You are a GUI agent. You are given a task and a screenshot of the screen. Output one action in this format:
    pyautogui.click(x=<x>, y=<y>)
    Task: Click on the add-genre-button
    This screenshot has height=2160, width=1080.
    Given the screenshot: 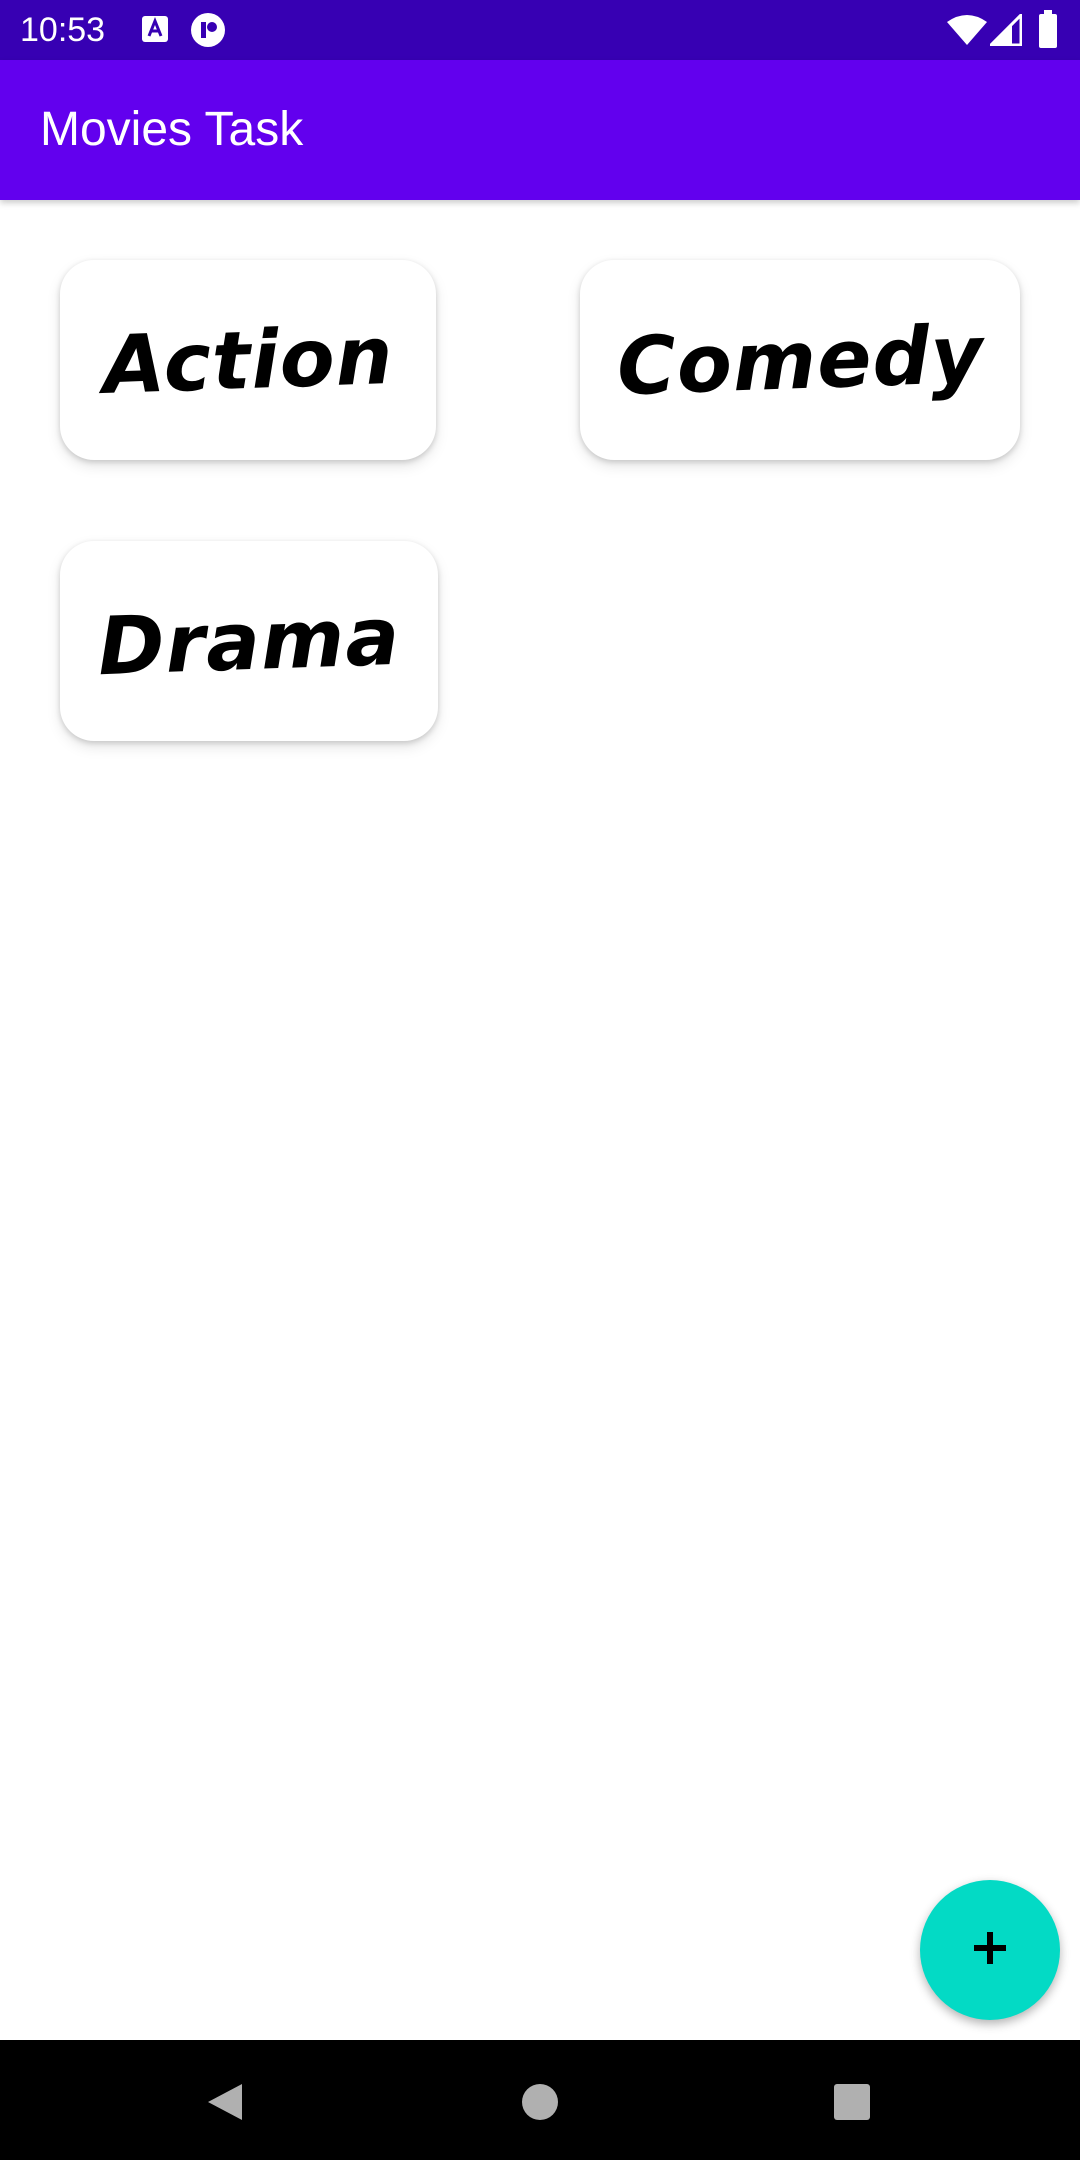 What is the action you would take?
    pyautogui.click(x=990, y=1950)
    